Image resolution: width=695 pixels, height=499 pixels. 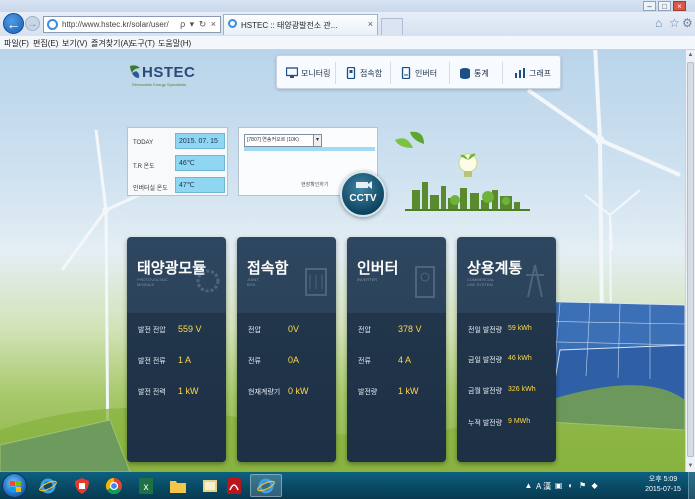 I want to click on nav-junction-box: 접속함, so click(x=363, y=73).